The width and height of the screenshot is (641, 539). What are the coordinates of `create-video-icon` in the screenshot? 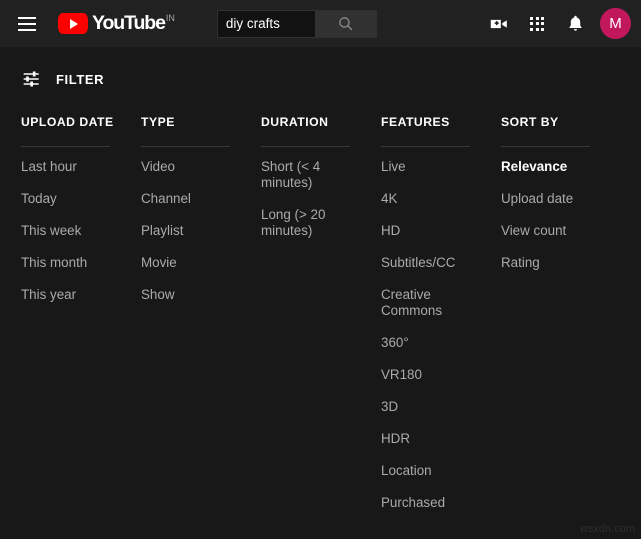 It's located at (498, 23).